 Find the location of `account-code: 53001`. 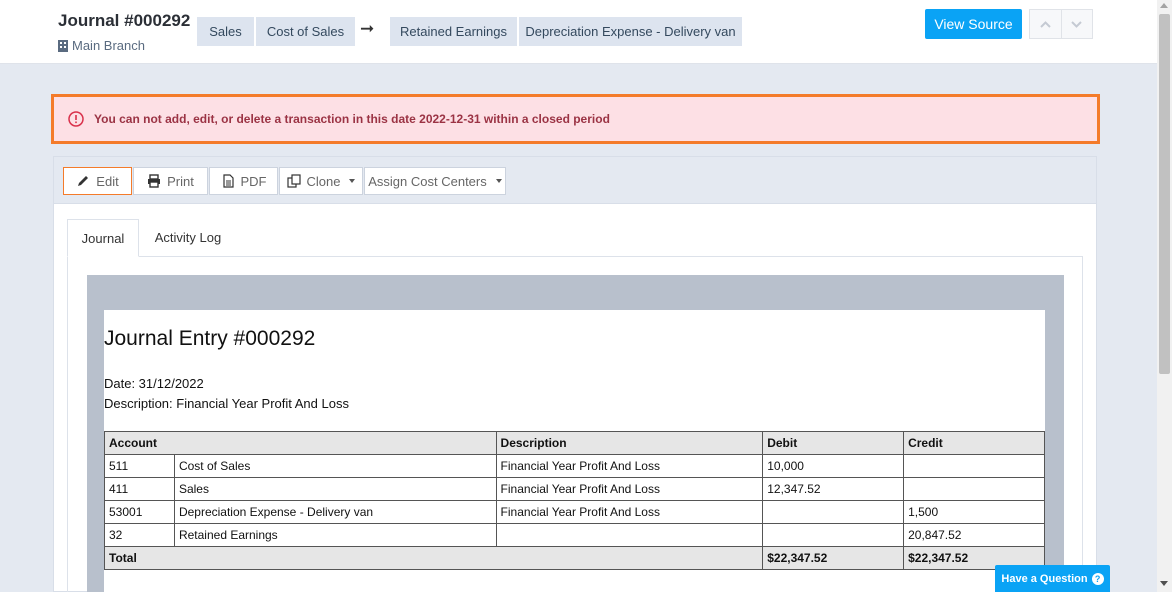

account-code: 53001 is located at coordinates (139, 512).